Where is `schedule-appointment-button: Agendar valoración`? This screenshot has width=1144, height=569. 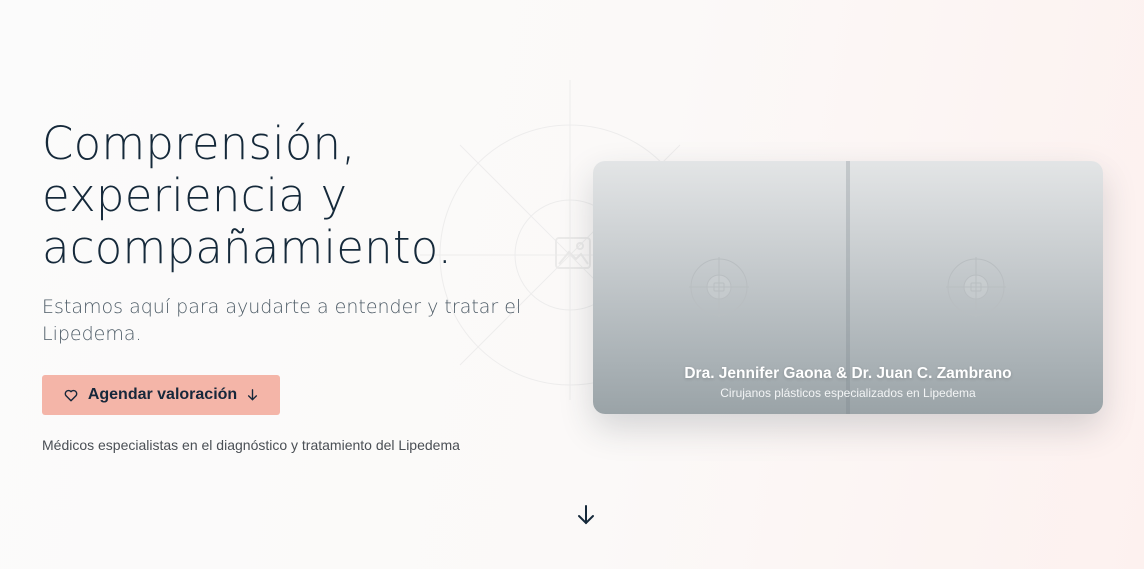
schedule-appointment-button: Agendar valoración is located at coordinates (161, 395).